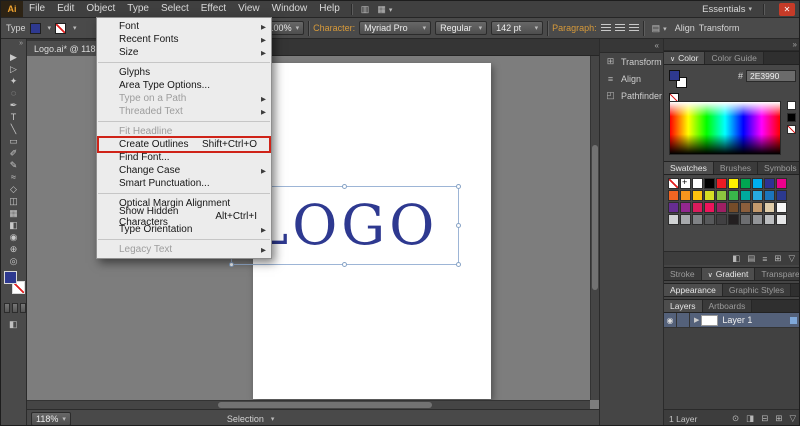 Image resolution: width=800 pixels, height=426 pixels. What do you see at coordinates (13, 57) in the screenshot?
I see `selection-tool: ▶` at bounding box center [13, 57].